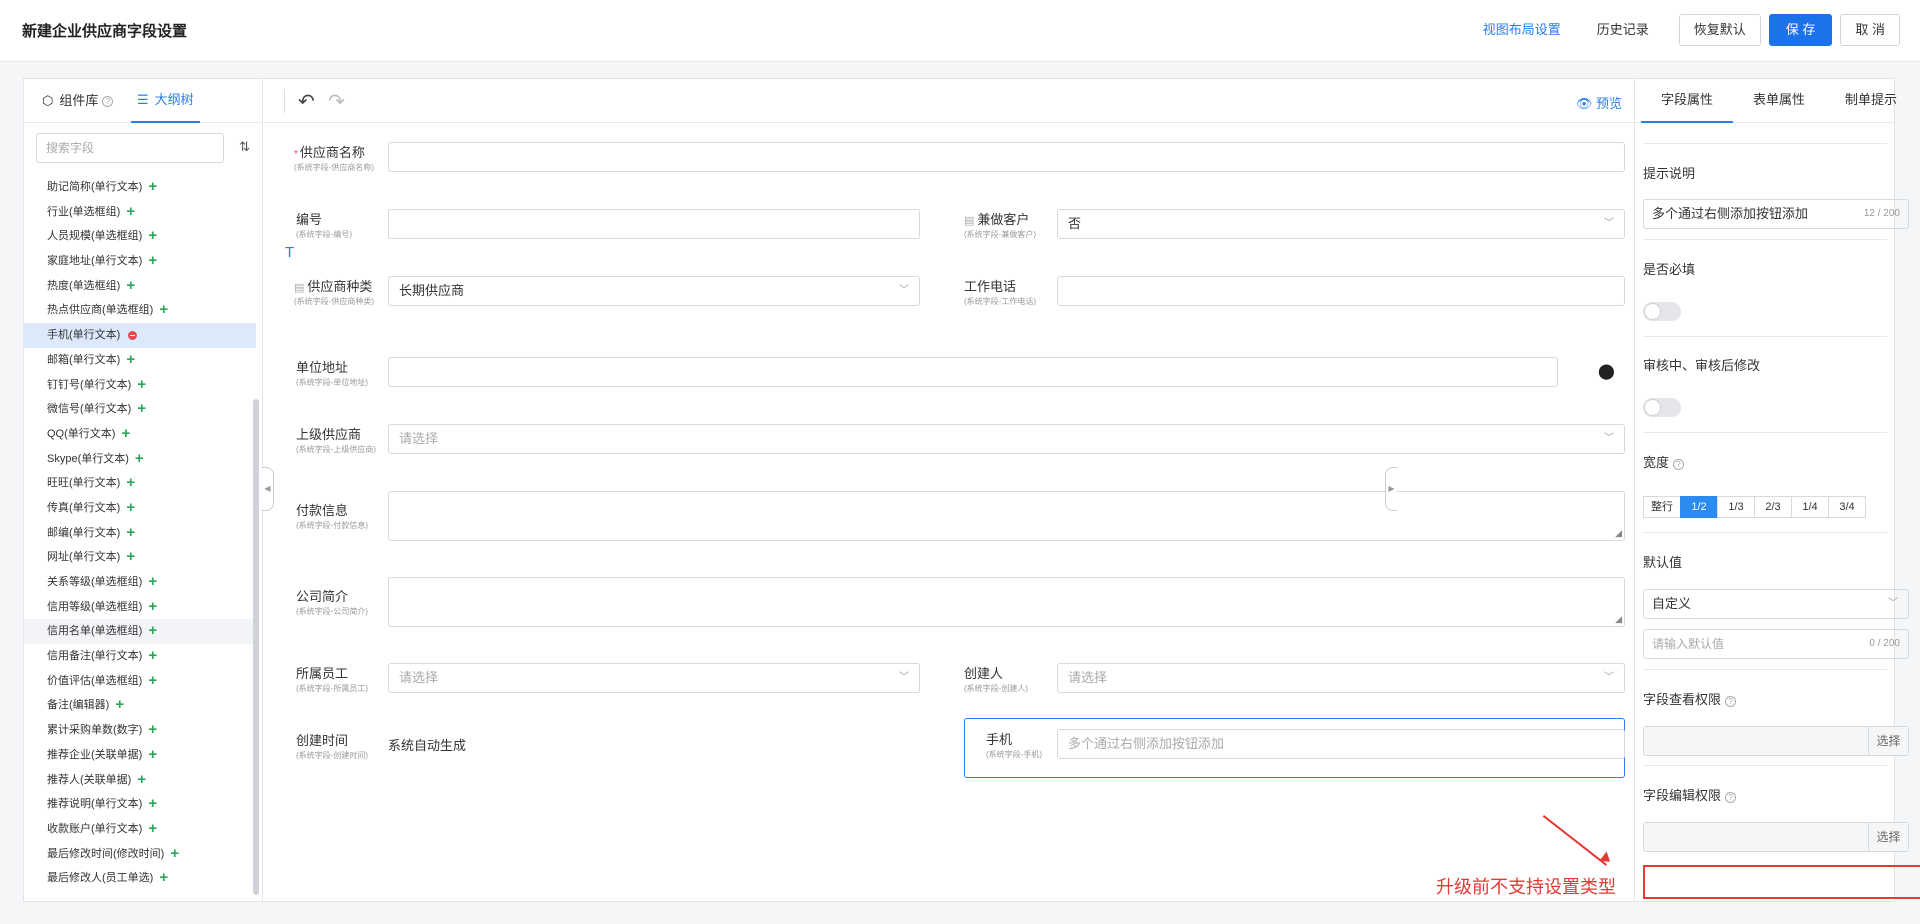  I want to click on list-scrollbar, so click(256, 647).